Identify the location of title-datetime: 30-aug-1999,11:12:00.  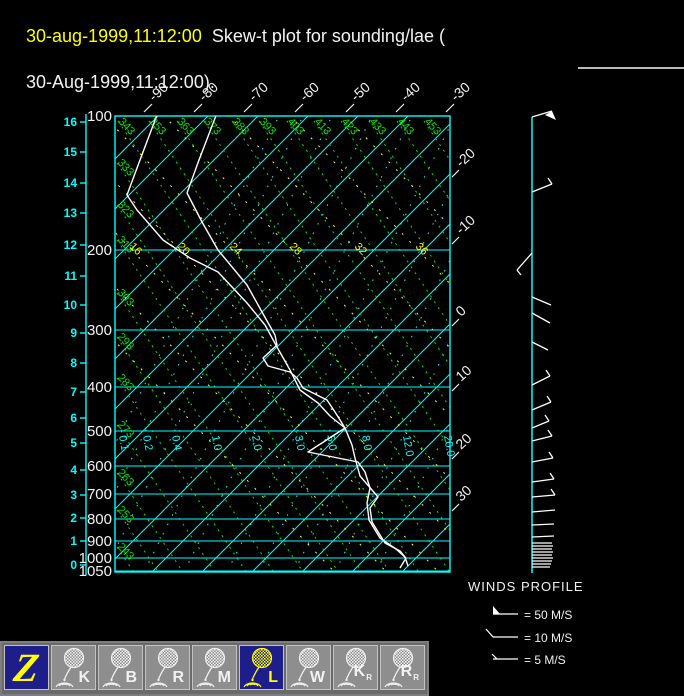
(114, 36).